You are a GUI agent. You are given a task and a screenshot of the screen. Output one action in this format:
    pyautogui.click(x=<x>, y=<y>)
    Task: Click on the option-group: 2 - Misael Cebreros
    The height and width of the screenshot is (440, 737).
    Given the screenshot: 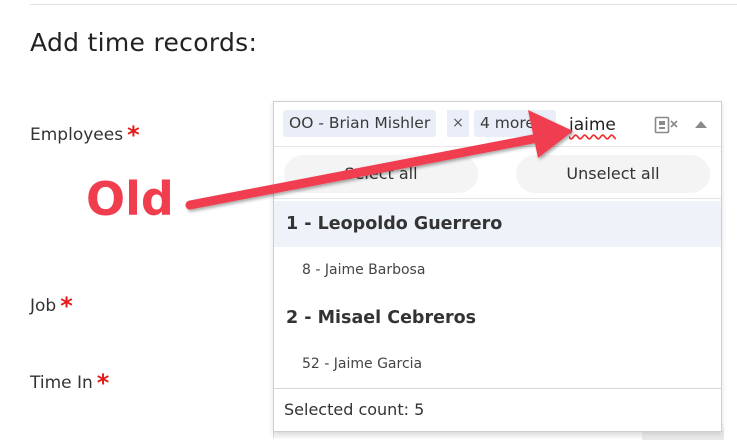 What is the action you would take?
    pyautogui.click(x=497, y=318)
    